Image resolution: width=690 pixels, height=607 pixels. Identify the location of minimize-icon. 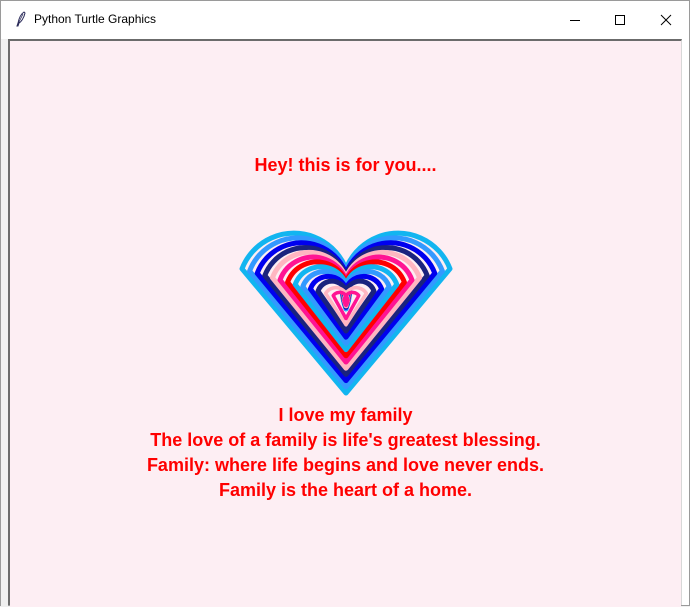
(575, 20).